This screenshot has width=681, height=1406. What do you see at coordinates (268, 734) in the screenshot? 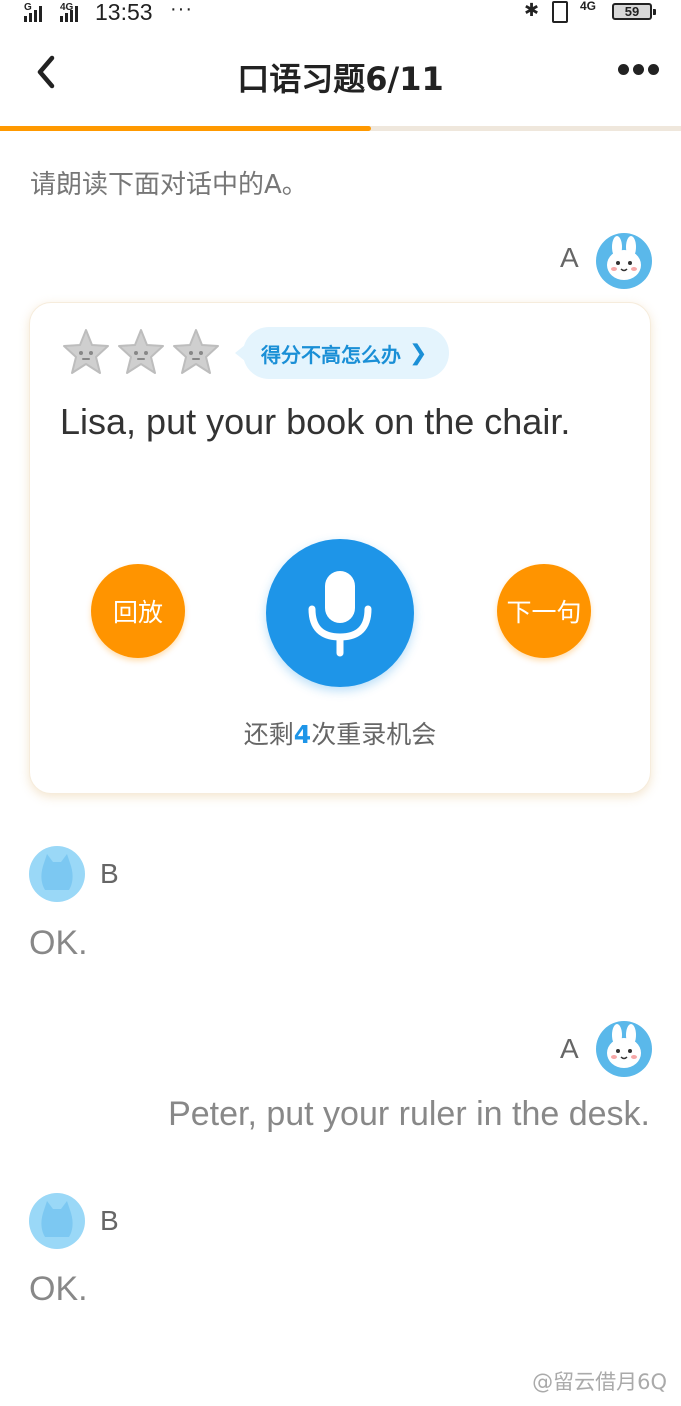
I see `retry-prefix: 还剩` at bounding box center [268, 734].